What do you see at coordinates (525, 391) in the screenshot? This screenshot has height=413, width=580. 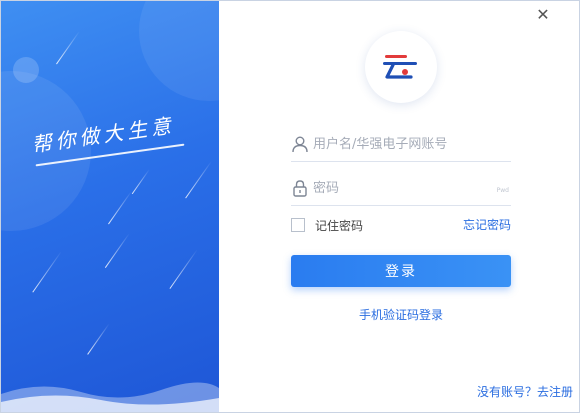 I see `register-link: 没有账号？去注册` at bounding box center [525, 391].